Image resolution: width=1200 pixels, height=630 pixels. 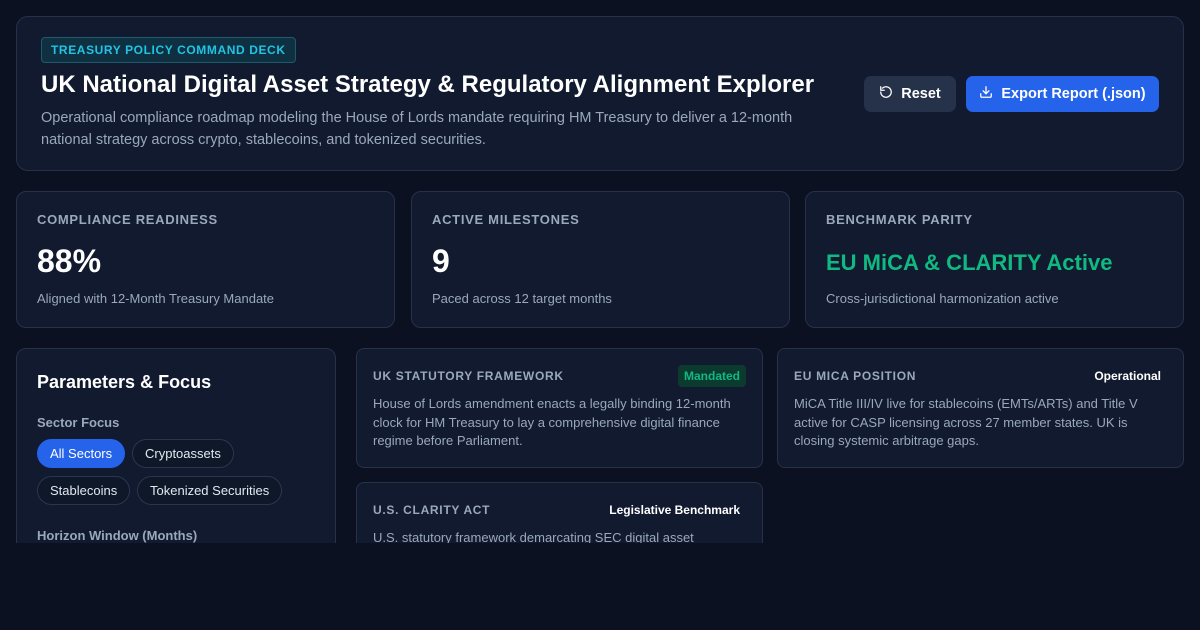 I want to click on framework-name: EU MICA POSITION, so click(x=855, y=376).